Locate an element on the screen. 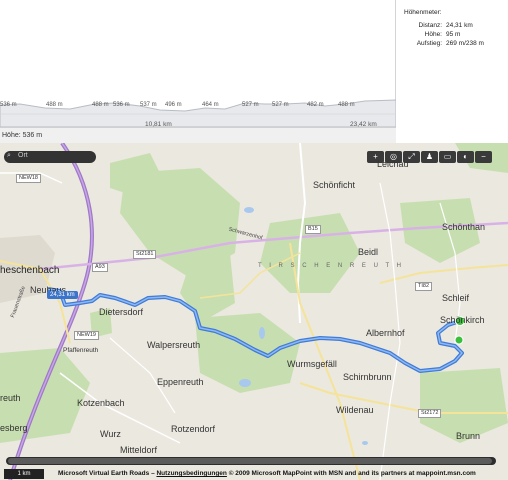 This screenshot has height=480, width=508. search-placeholder: Ort is located at coordinates (23, 155).